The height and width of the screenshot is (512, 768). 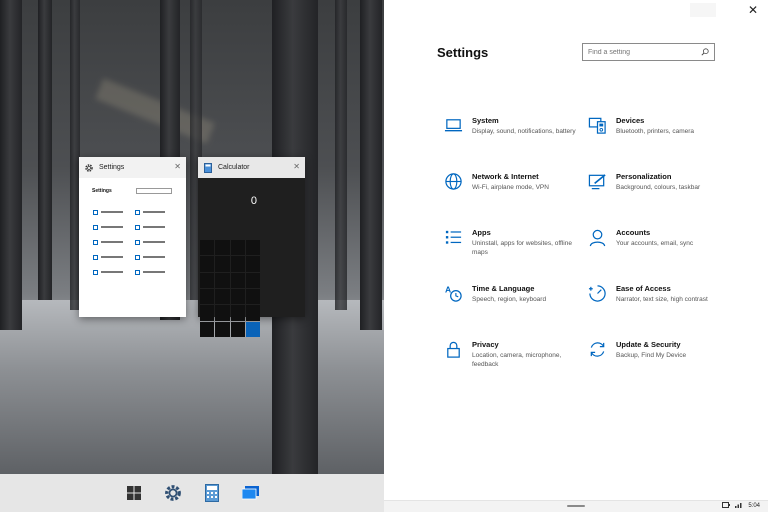 What do you see at coordinates (643, 52) in the screenshot?
I see `search-field` at bounding box center [643, 52].